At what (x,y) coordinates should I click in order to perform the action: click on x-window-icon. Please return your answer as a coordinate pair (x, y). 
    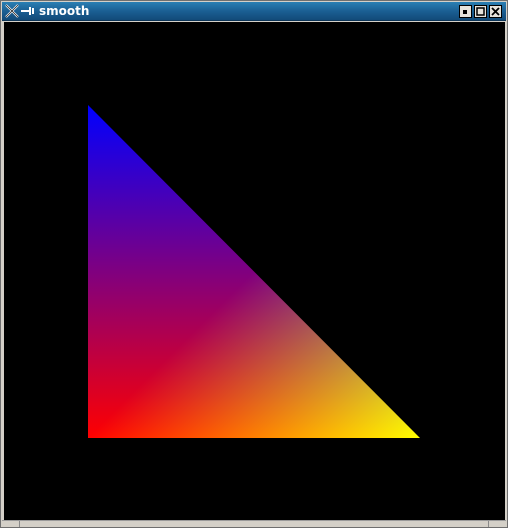
    Looking at the image, I should click on (12, 11).